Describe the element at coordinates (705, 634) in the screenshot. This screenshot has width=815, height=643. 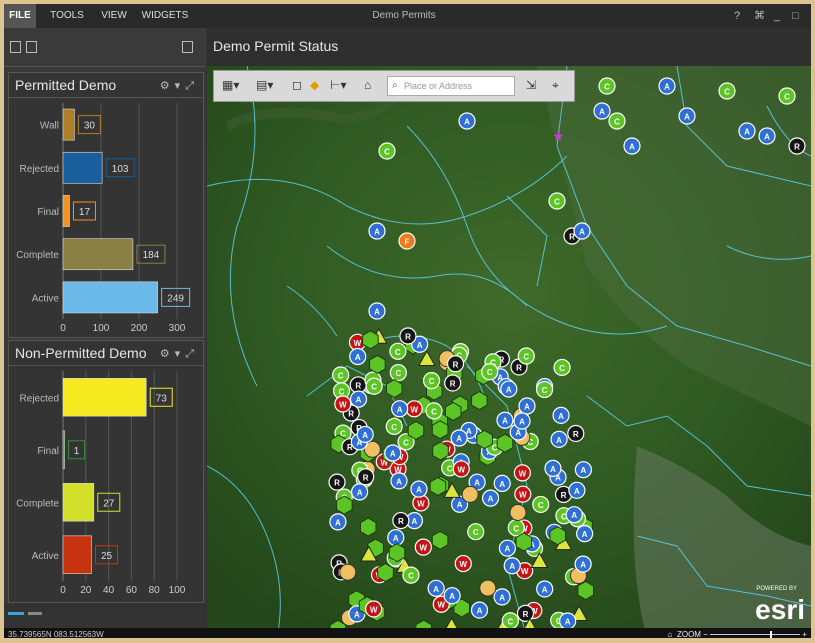
I see `zoom-out-button: −` at that location.